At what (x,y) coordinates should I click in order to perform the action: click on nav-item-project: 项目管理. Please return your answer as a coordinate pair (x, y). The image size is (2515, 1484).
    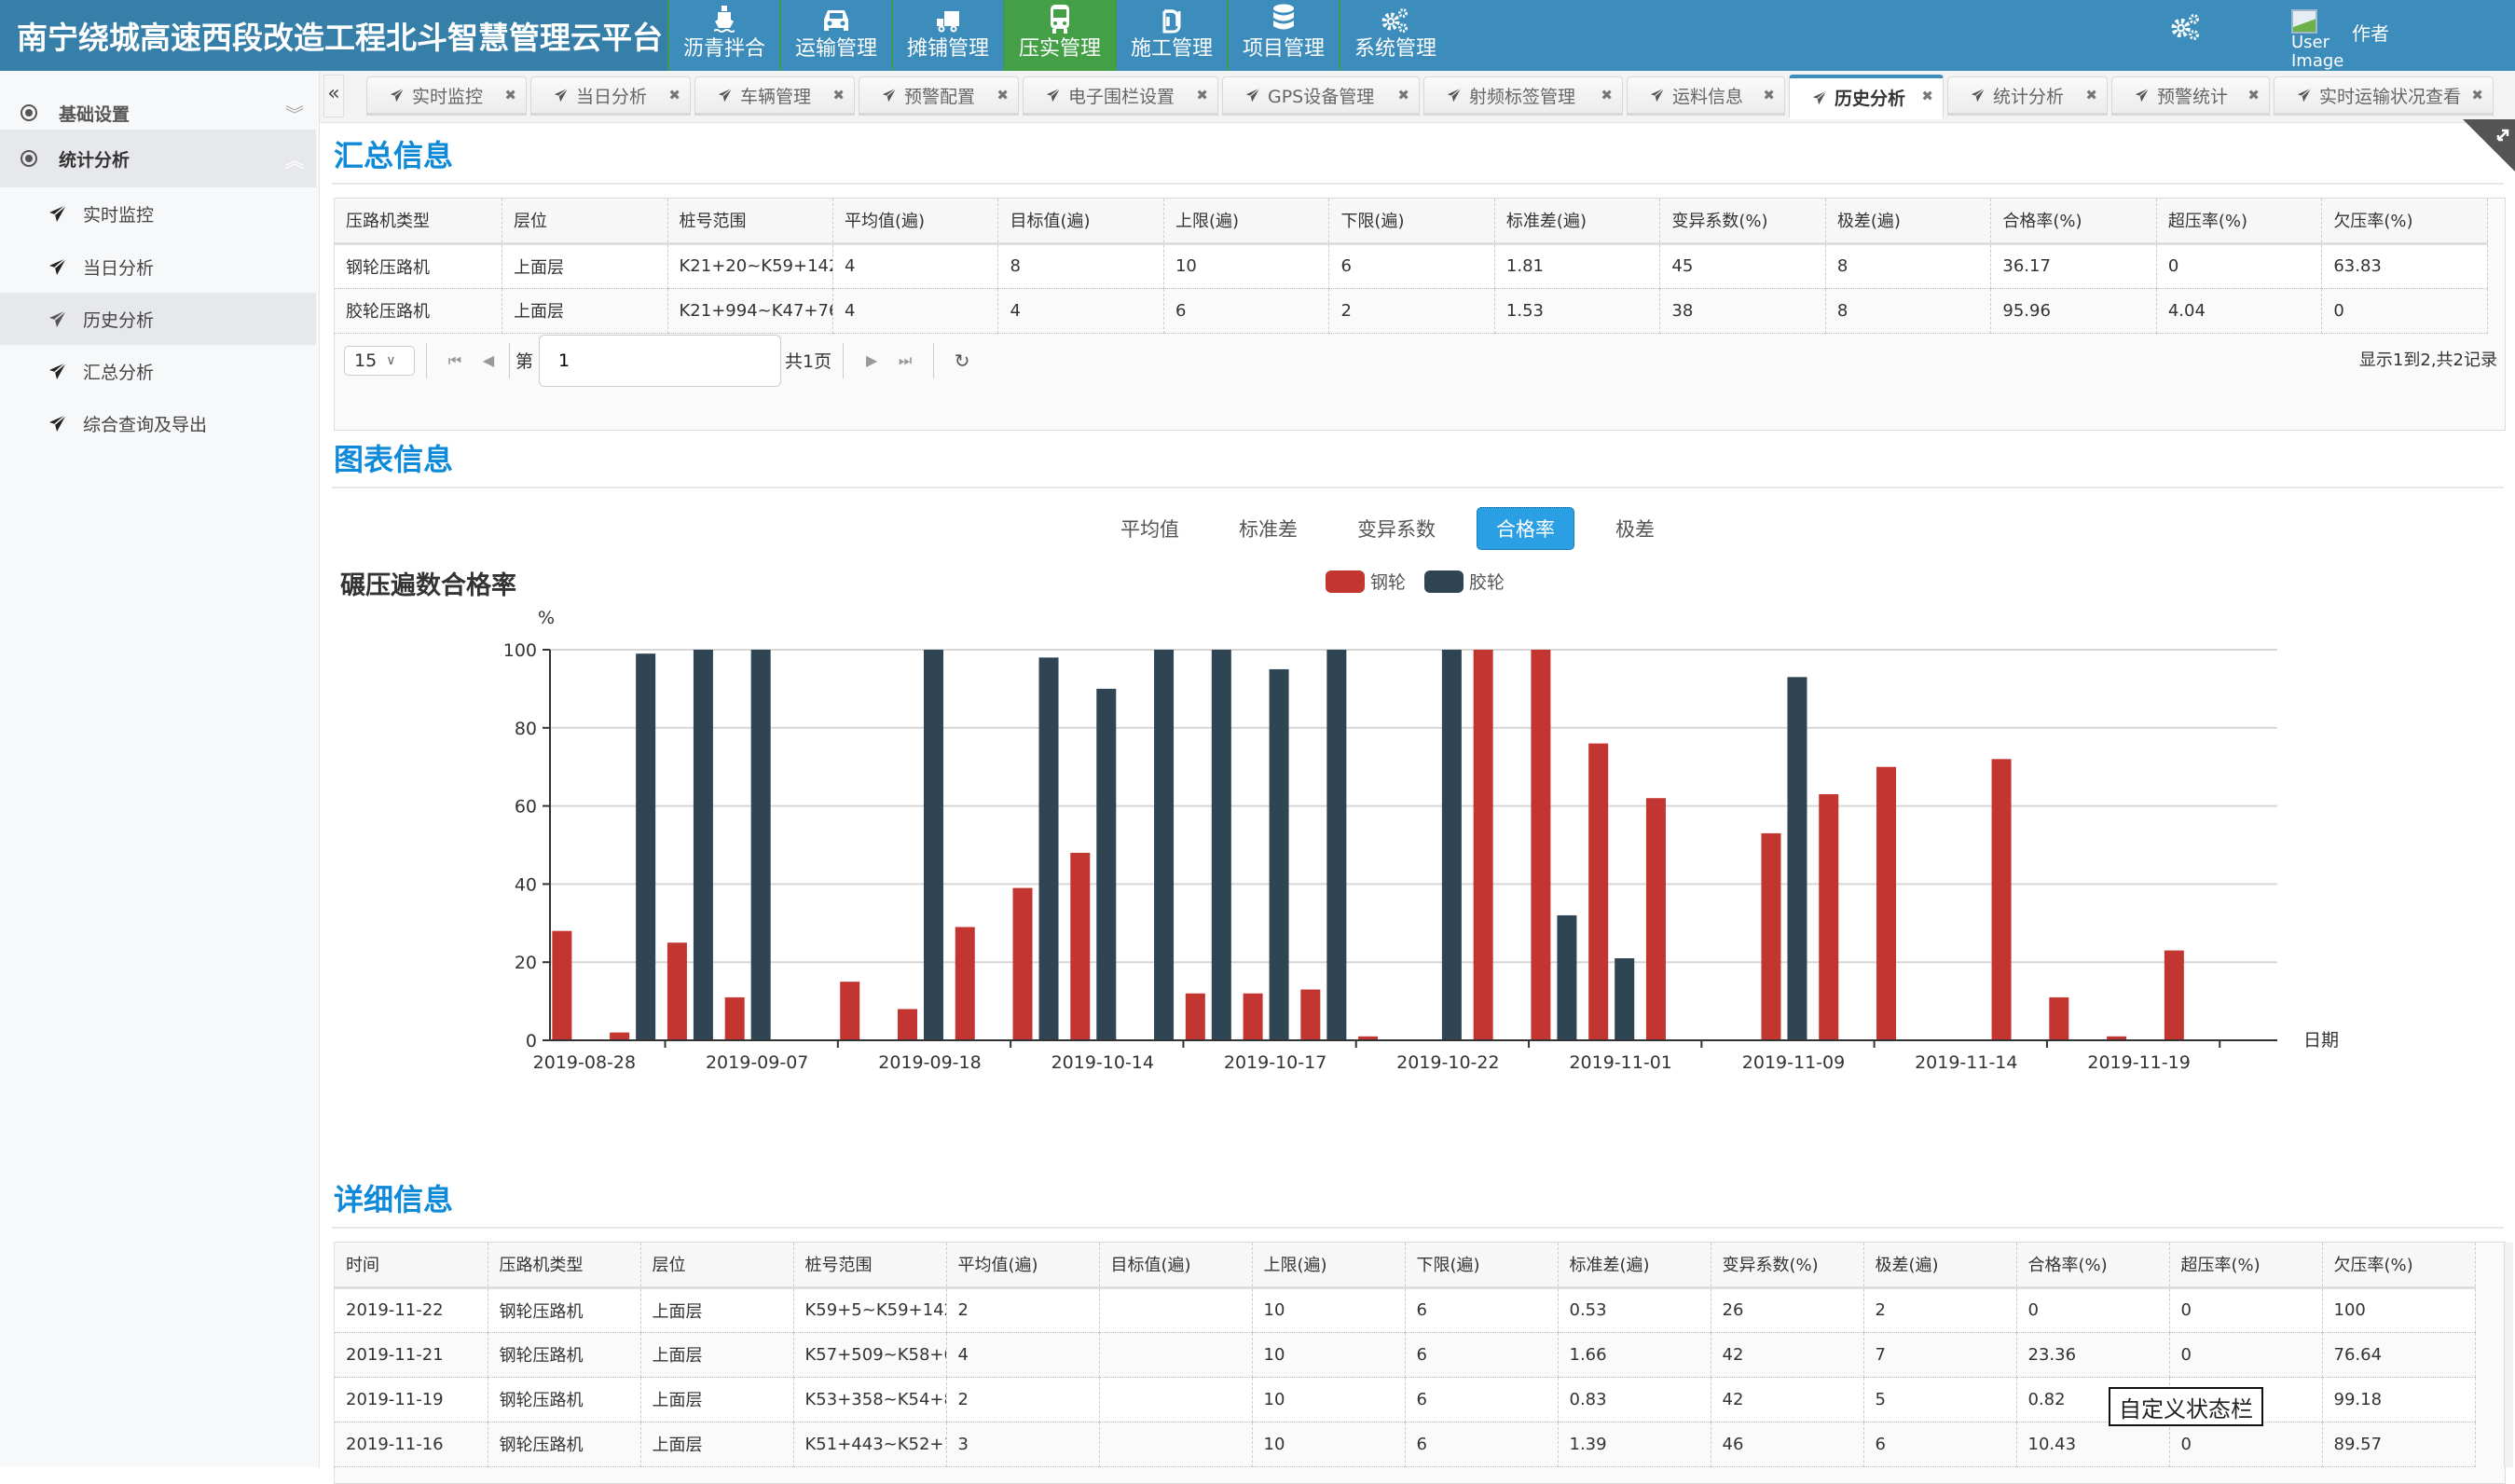
    Looking at the image, I should click on (1283, 35).